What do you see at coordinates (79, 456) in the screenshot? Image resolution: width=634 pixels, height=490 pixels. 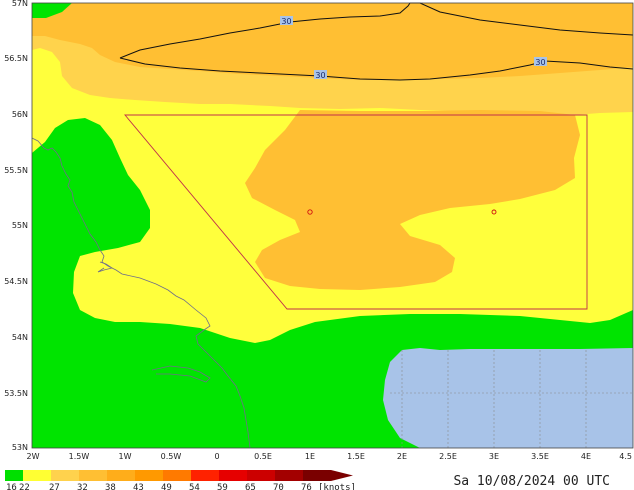 I see `lon-label: 1.5W` at bounding box center [79, 456].